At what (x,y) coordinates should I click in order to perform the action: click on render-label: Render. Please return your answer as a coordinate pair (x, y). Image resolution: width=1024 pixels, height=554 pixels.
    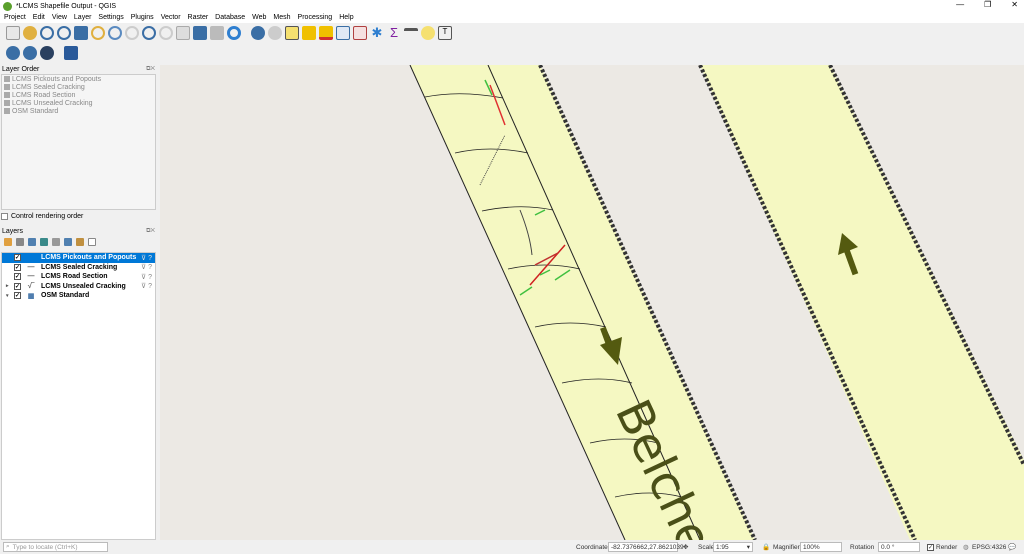
    Looking at the image, I should click on (947, 547).